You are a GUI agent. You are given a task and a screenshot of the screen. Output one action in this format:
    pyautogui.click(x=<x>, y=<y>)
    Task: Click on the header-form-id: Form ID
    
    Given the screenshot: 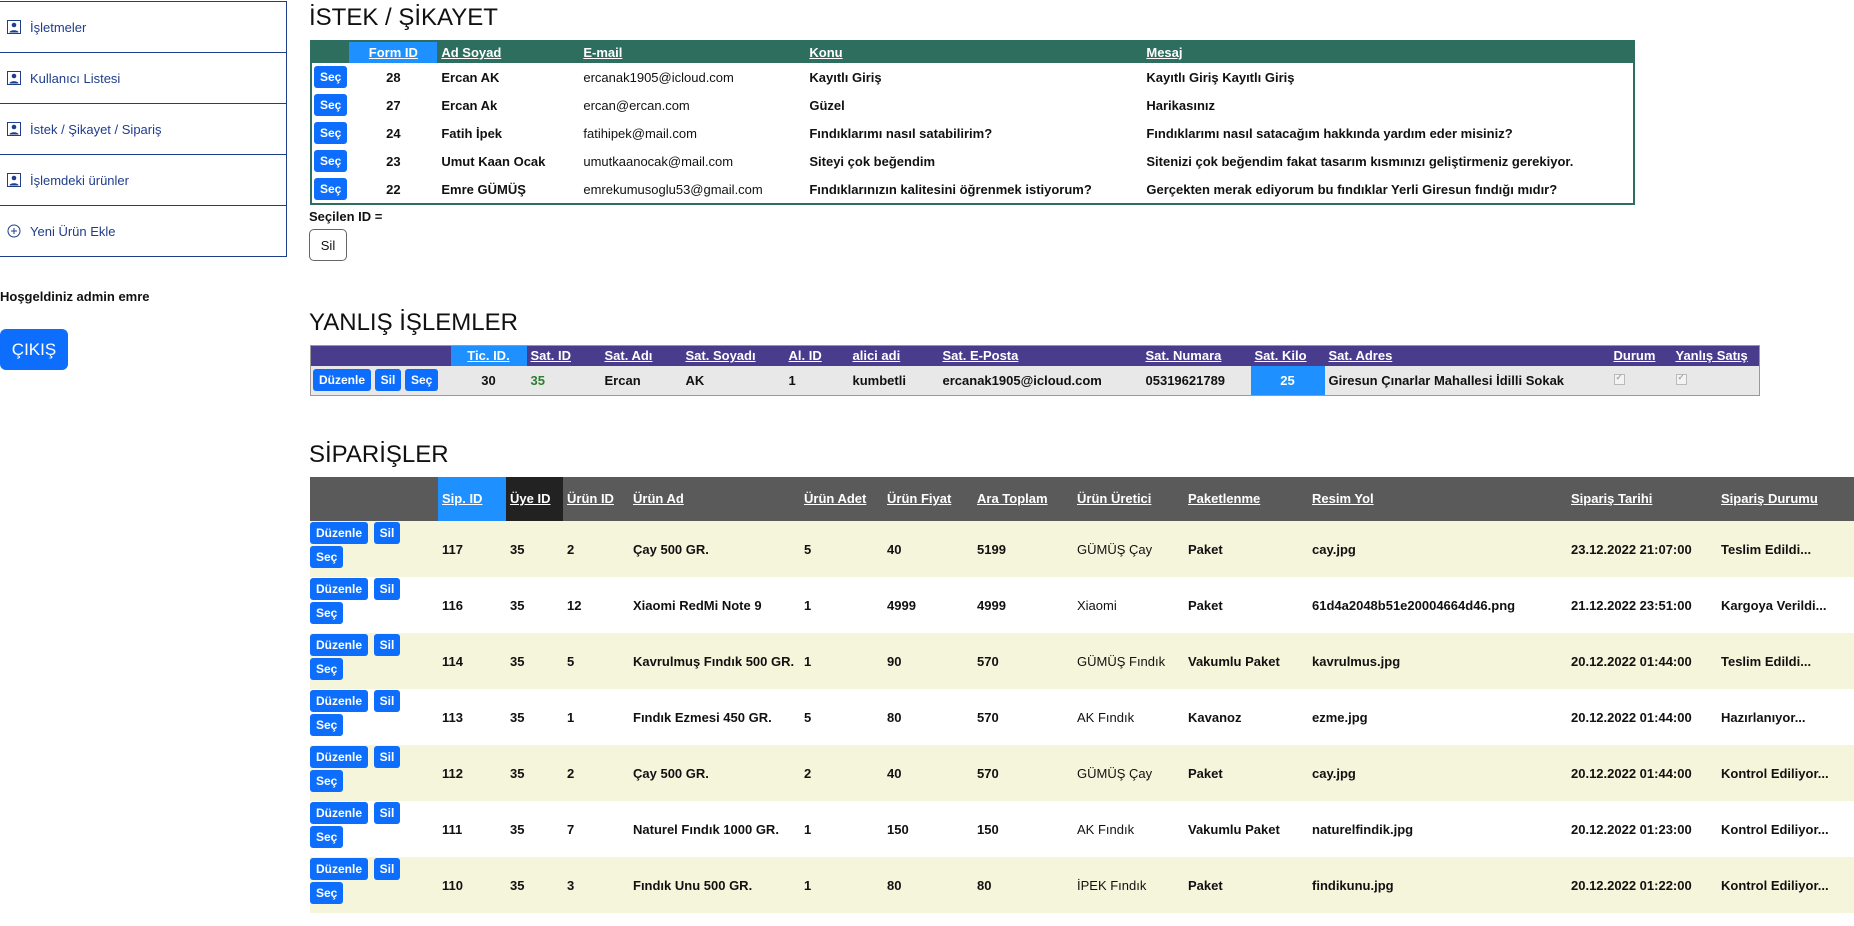 What is the action you would take?
    pyautogui.click(x=393, y=52)
    